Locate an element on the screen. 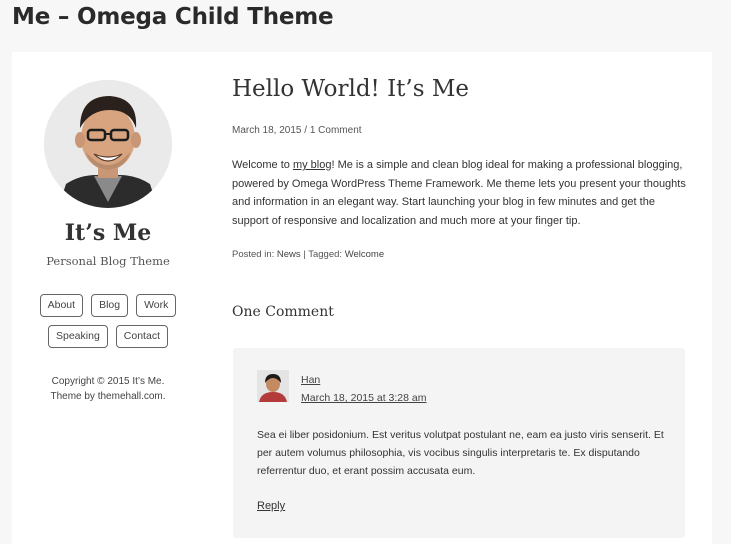 The height and width of the screenshot is (544, 731). post-date: March 18, 2015 is located at coordinates (267, 130).